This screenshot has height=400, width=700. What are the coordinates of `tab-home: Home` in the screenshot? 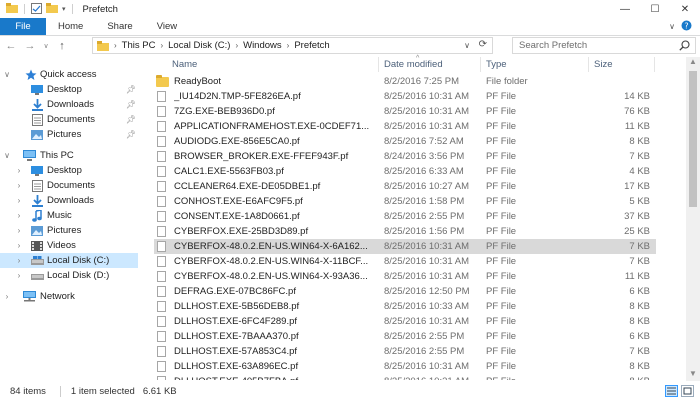 It's located at (70, 26).